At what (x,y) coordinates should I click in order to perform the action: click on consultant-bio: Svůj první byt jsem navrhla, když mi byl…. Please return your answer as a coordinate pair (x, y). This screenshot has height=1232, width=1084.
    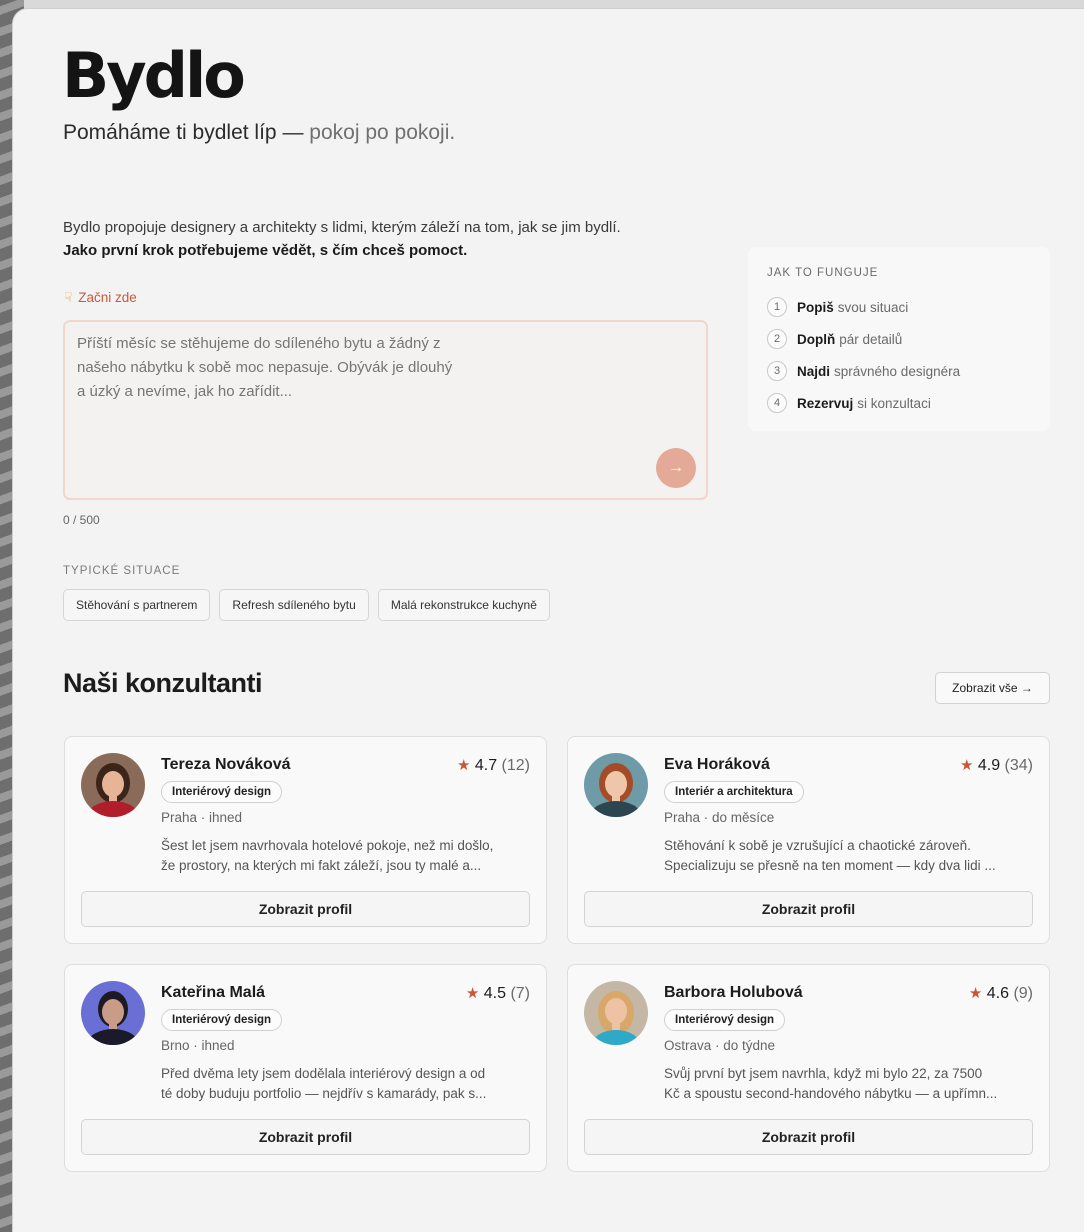
    Looking at the image, I should click on (850, 1084).